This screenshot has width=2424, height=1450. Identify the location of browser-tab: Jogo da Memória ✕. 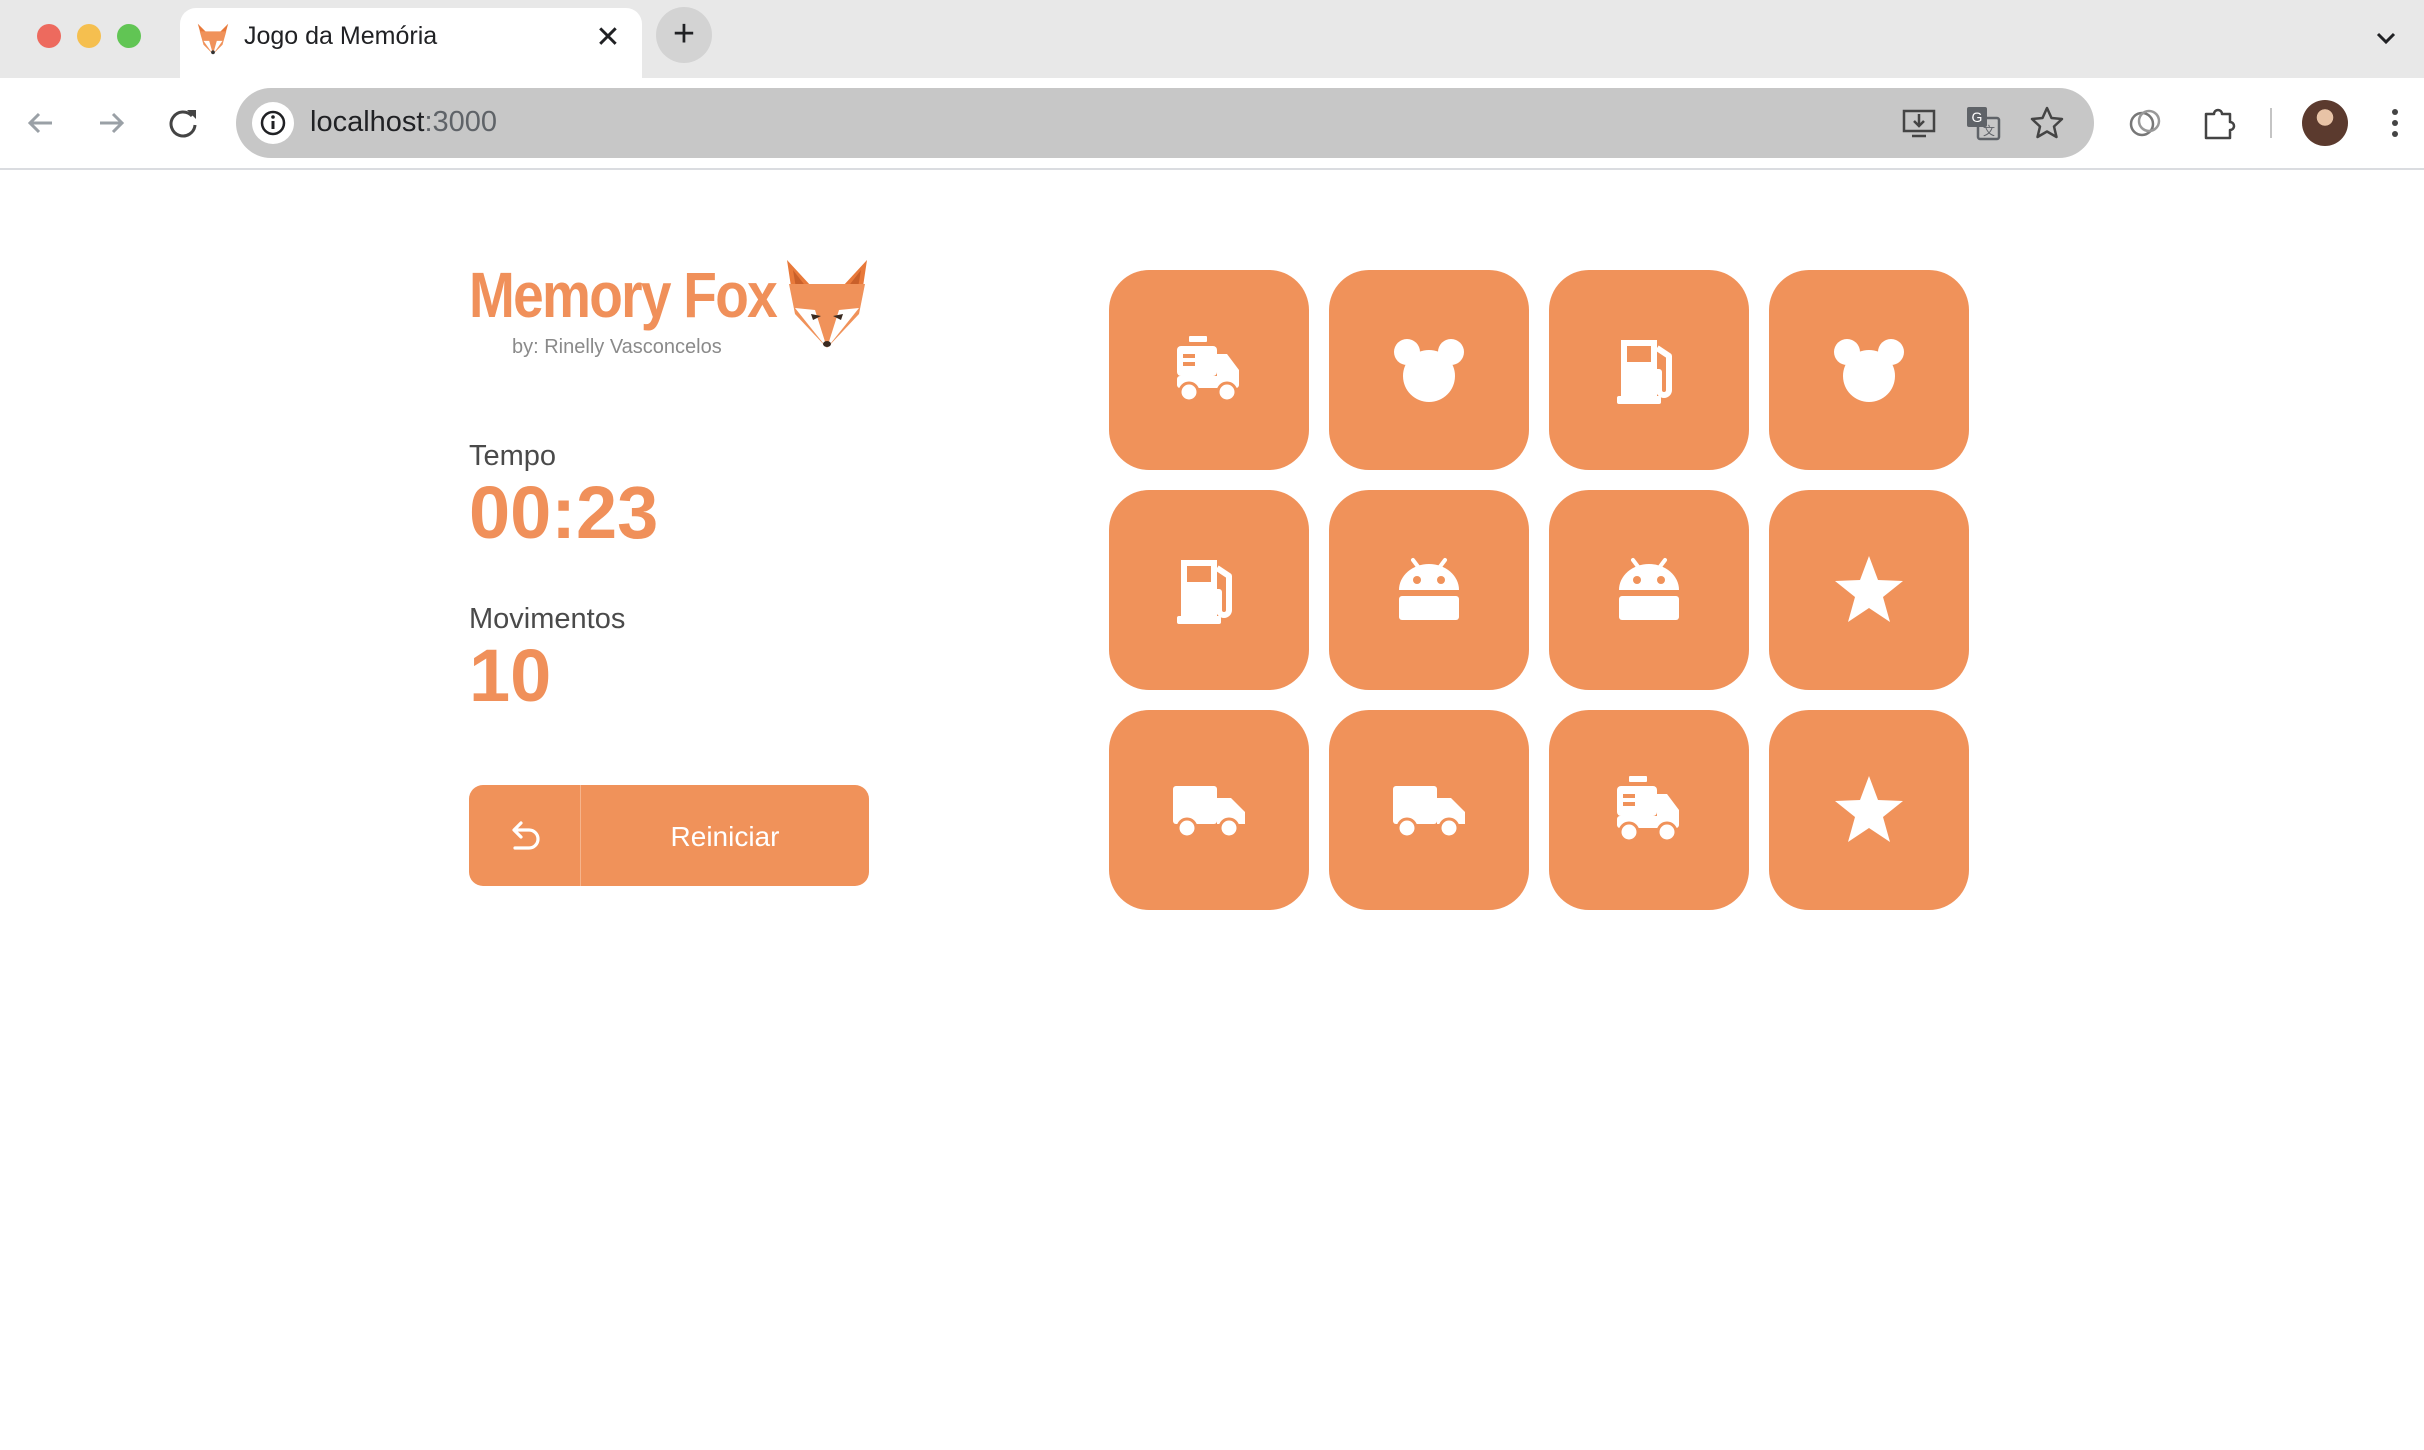
(411, 43).